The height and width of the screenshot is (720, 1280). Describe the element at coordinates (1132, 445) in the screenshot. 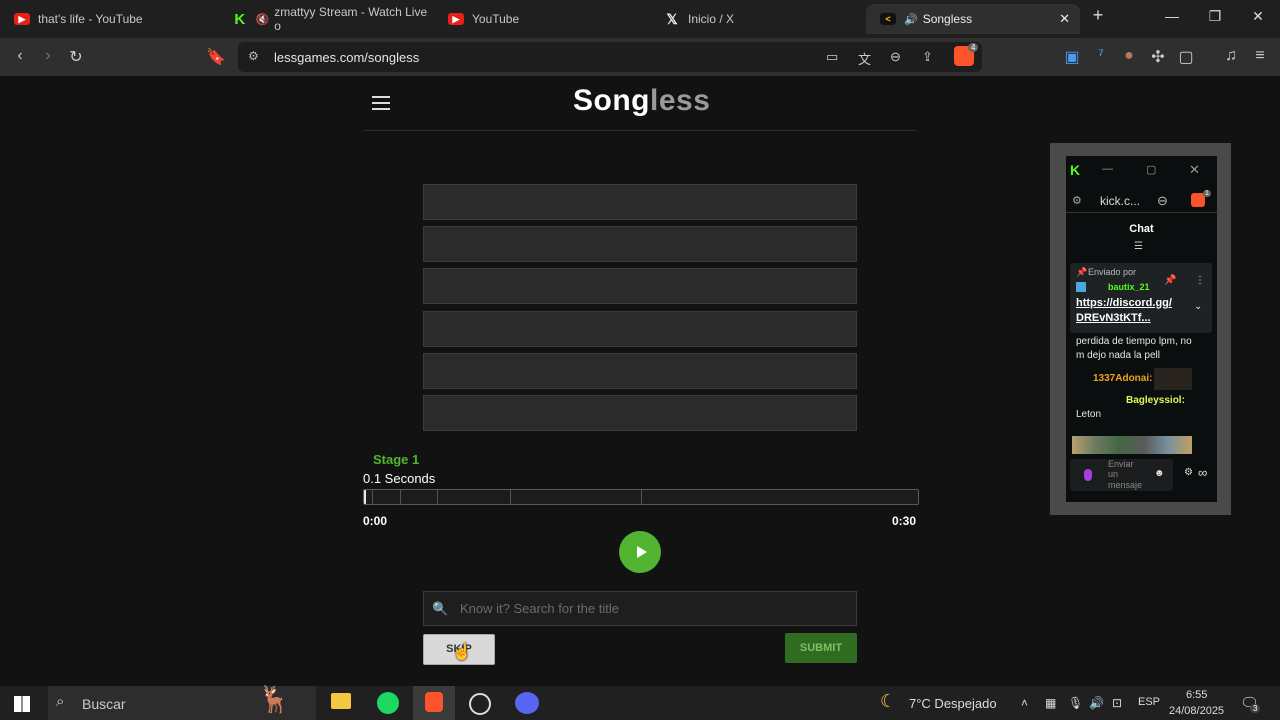

I see `emote-row` at that location.